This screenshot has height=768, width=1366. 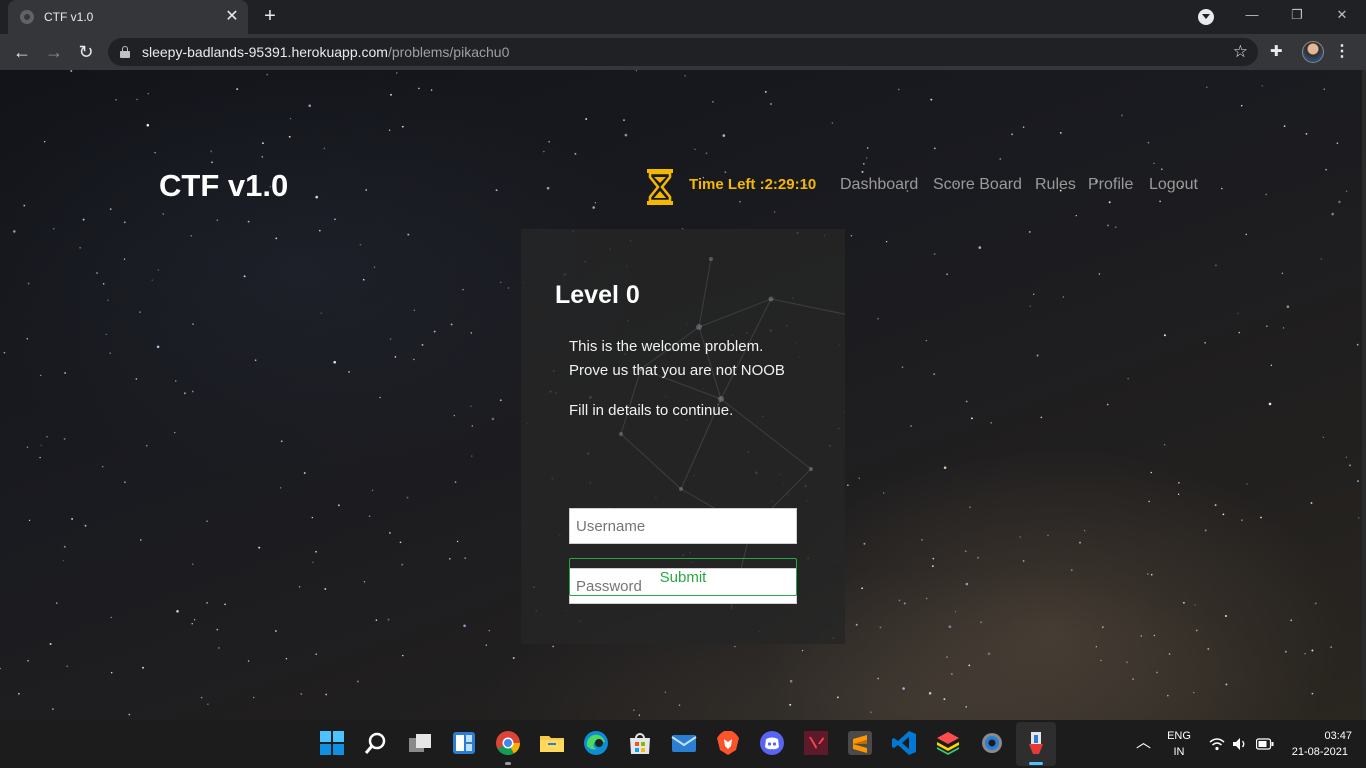 I want to click on valorant-icon, so click(x=816, y=743).